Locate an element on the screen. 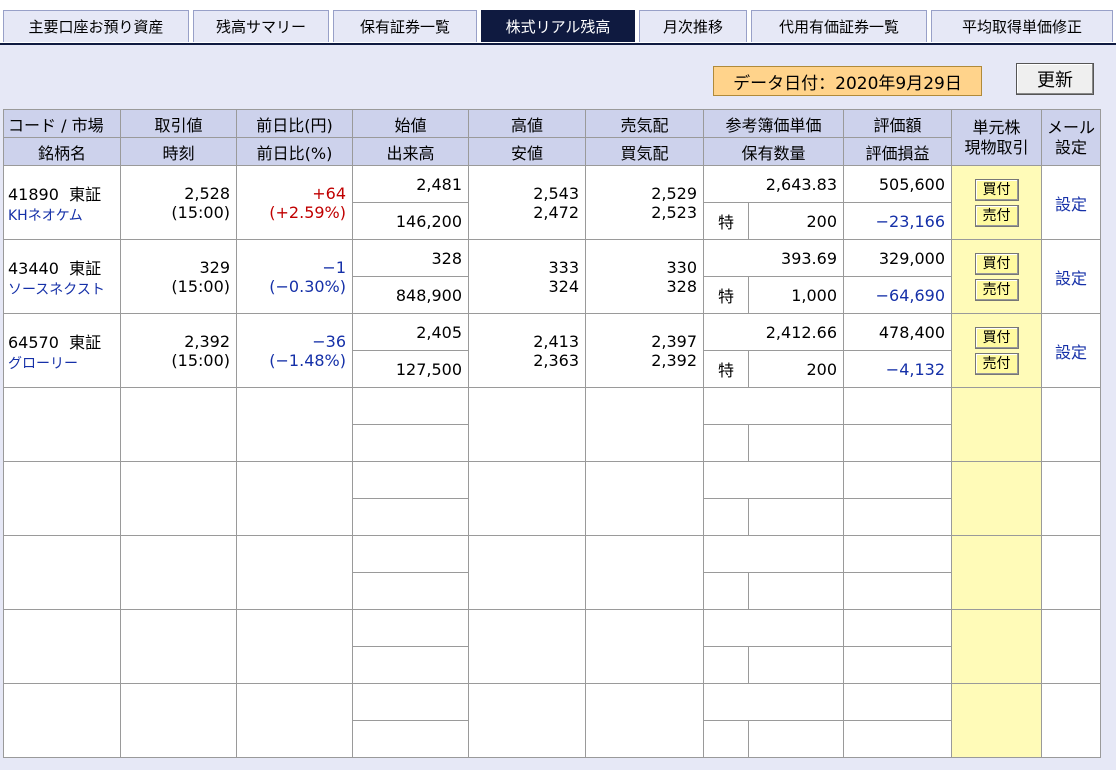 The height and width of the screenshot is (770, 1116). high: 2,543 is located at coordinates (556, 193).